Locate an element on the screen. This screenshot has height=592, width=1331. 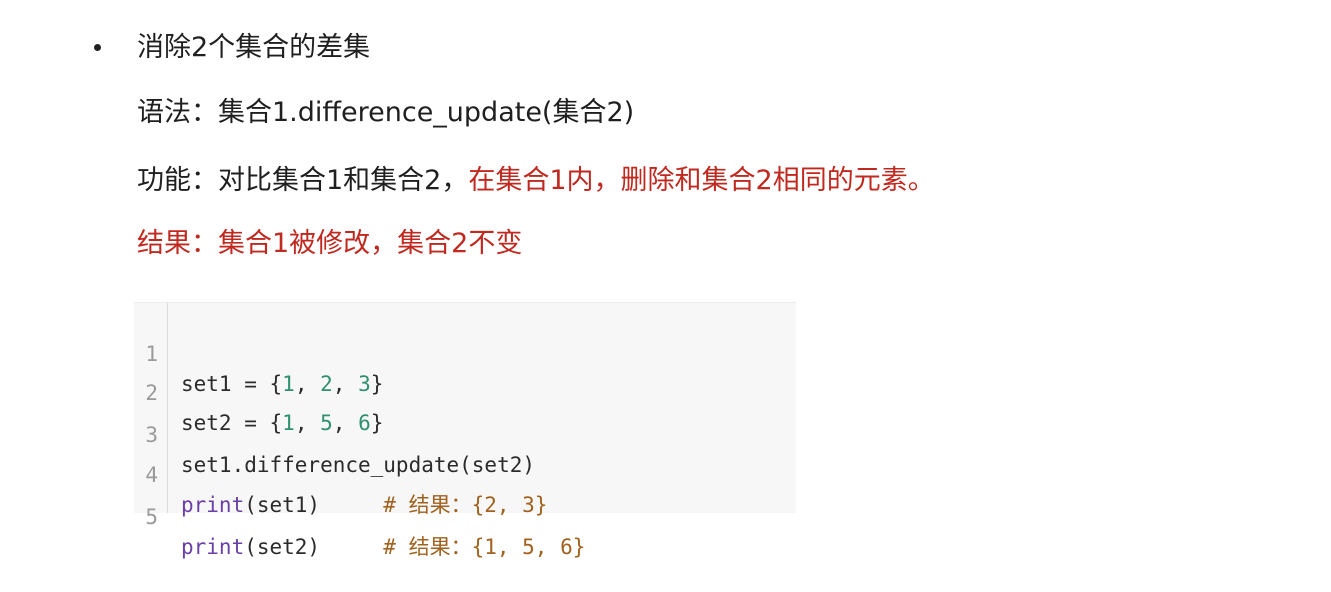
code-line: 2 set2 = {1, 5, 6} is located at coordinates (465, 391).